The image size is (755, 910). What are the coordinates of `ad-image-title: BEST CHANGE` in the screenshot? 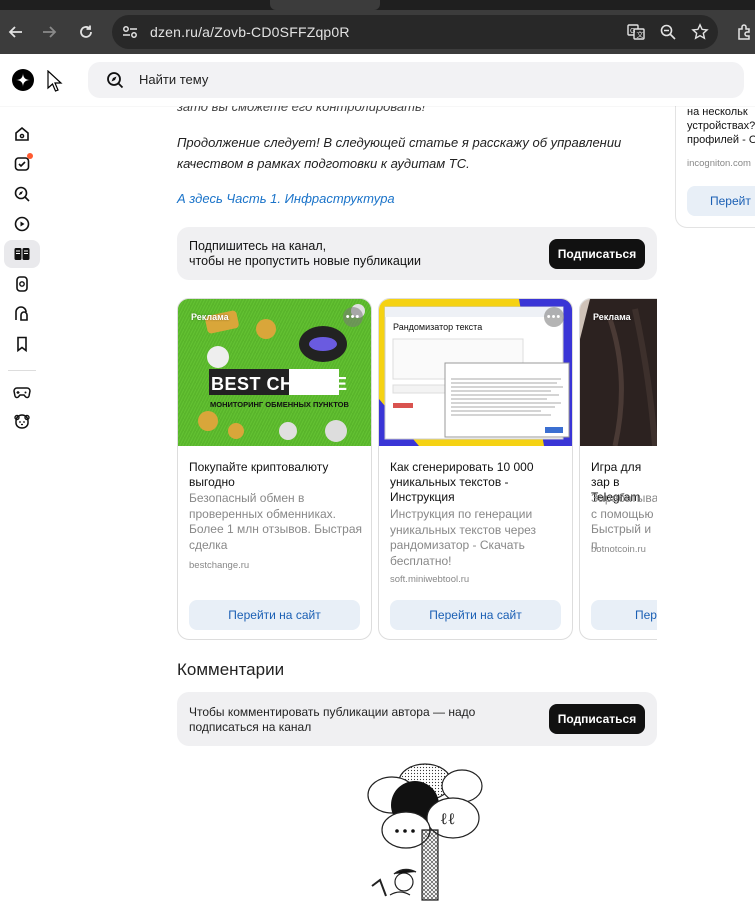 It's located at (279, 384).